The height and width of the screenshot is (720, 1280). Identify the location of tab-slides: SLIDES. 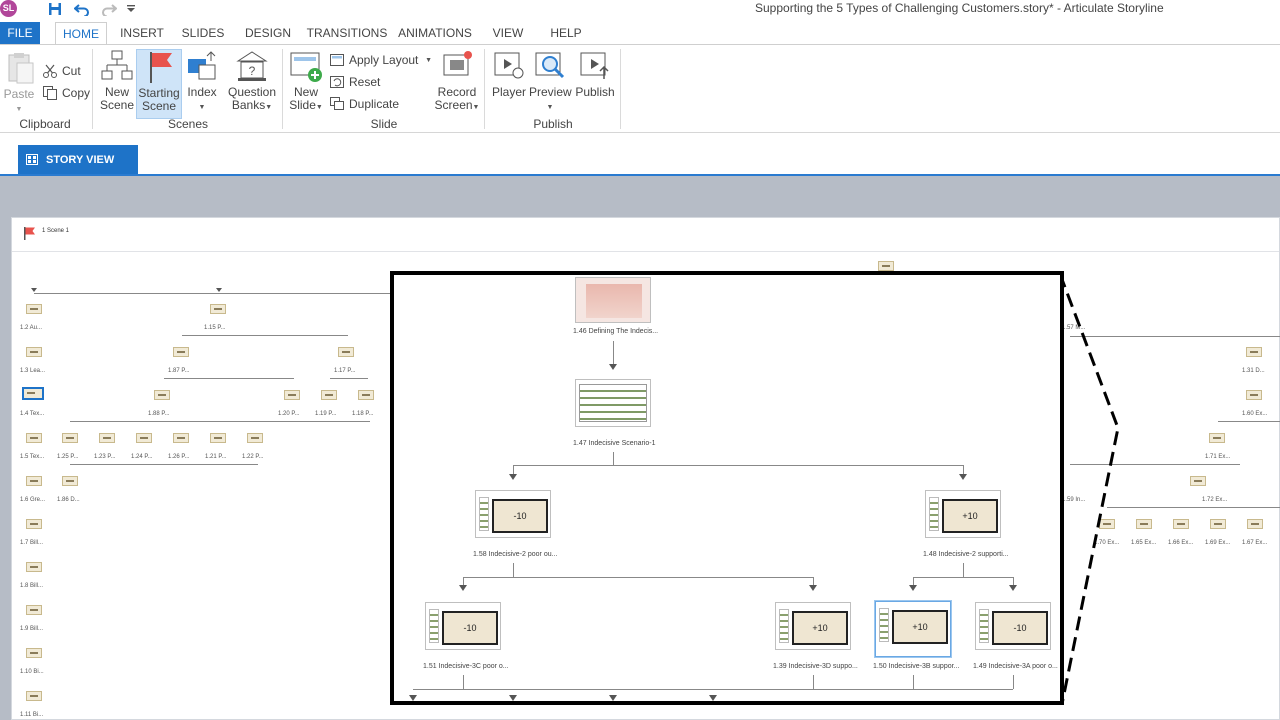
(203, 33).